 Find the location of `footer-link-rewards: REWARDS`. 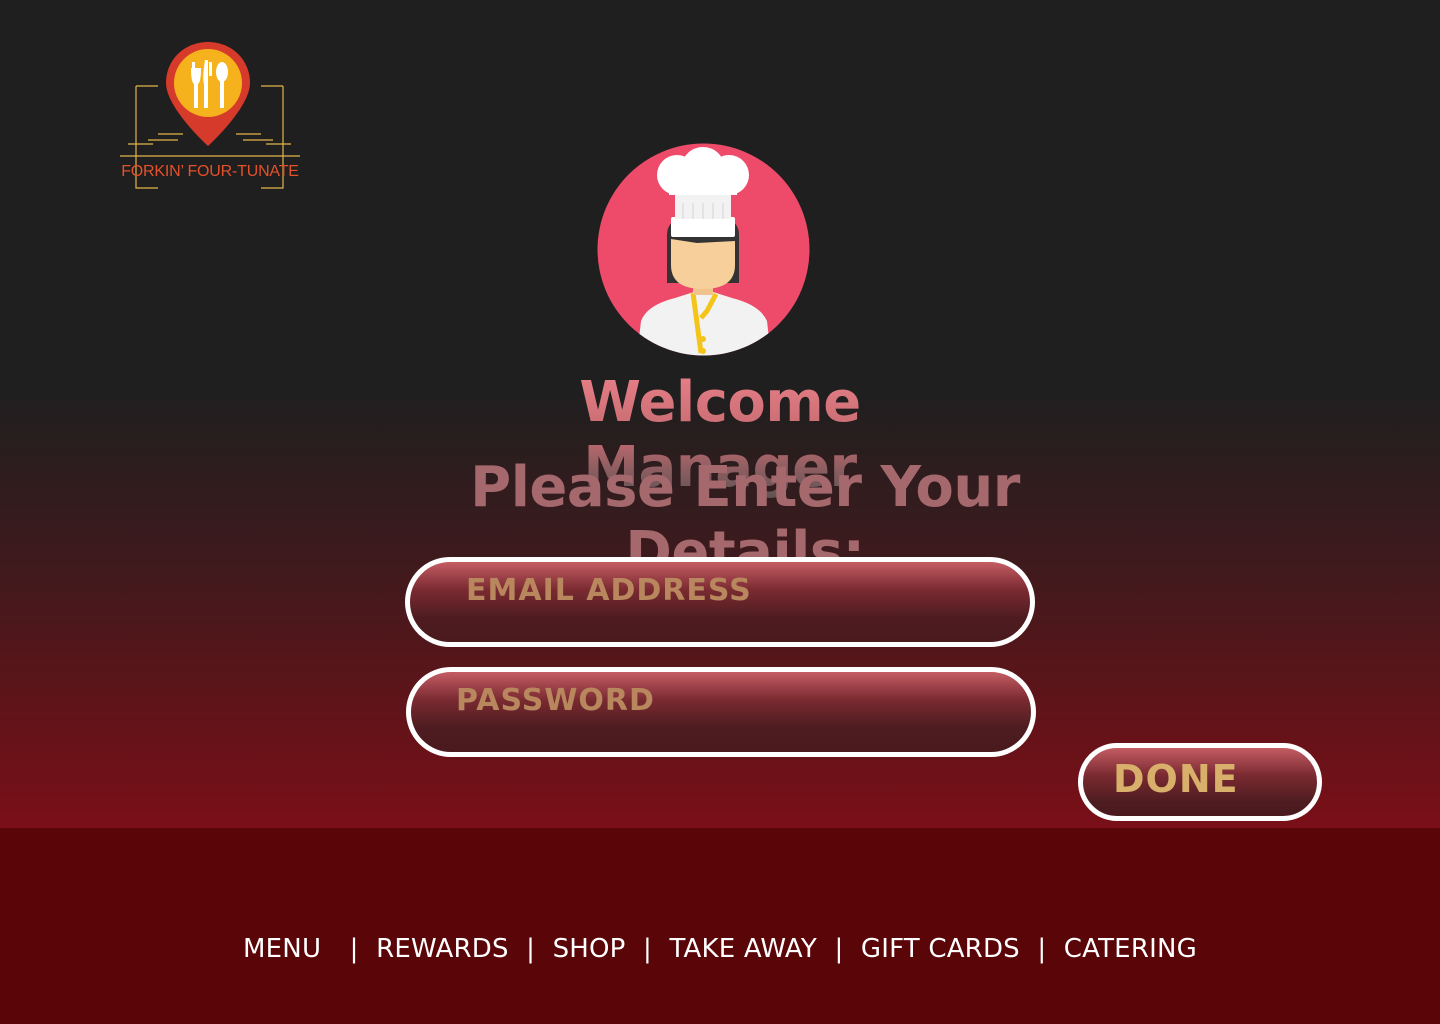

footer-link-rewards: REWARDS is located at coordinates (442, 949).